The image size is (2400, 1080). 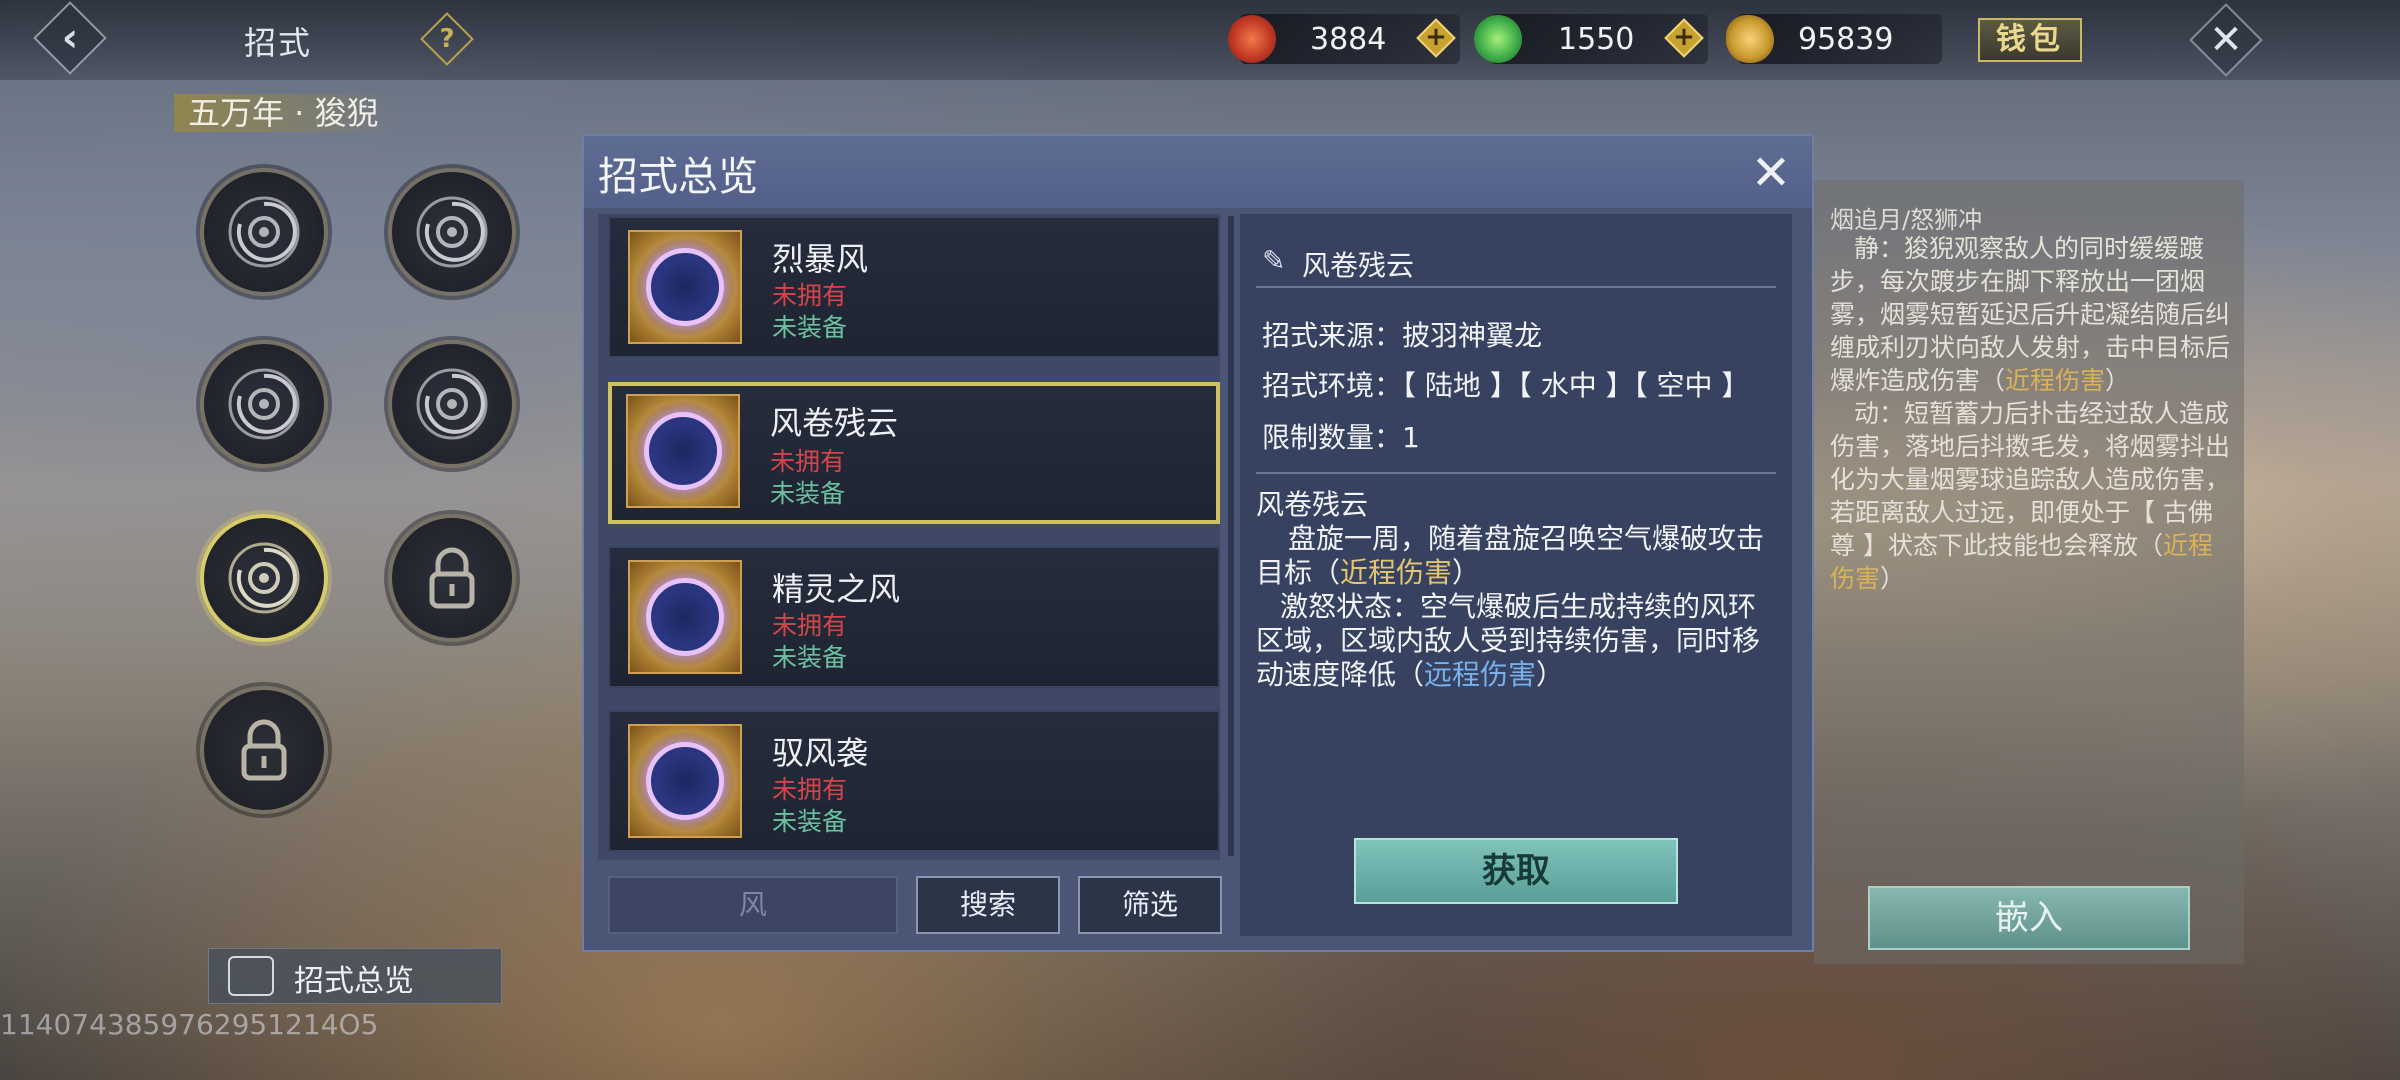 I want to click on skill-slot-7-locked, so click(x=264, y=750).